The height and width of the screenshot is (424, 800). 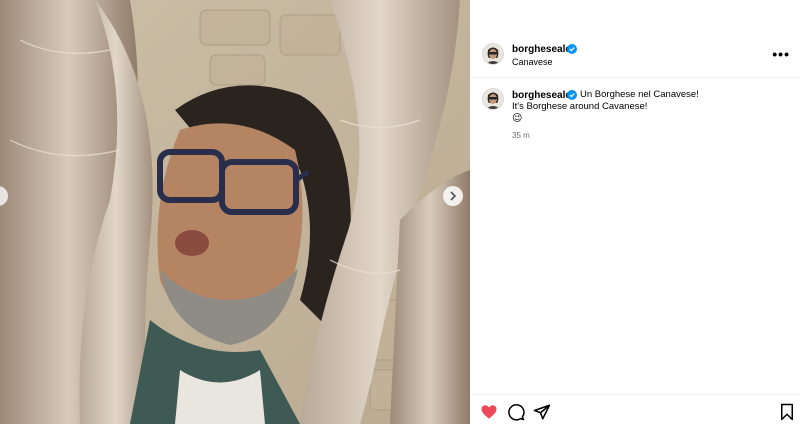 What do you see at coordinates (635, 409) in the screenshot?
I see `post-actions-bar` at bounding box center [635, 409].